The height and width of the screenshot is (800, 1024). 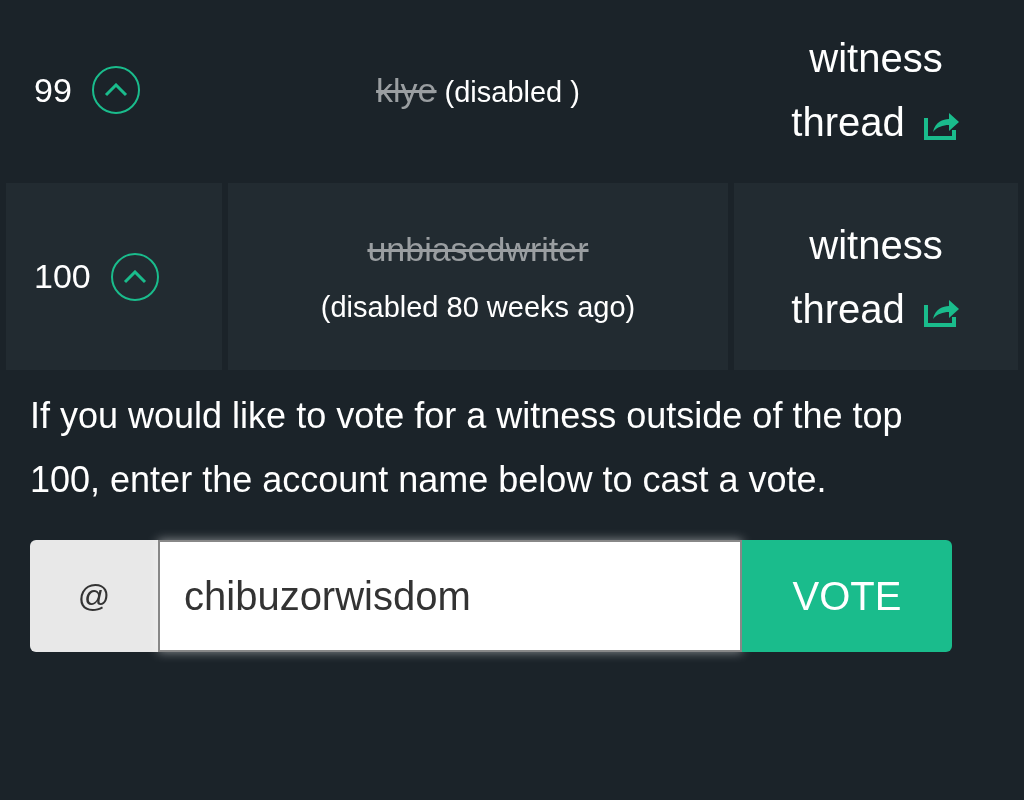 I want to click on disabled-note: (disabled 80 weeks ago), so click(x=478, y=307).